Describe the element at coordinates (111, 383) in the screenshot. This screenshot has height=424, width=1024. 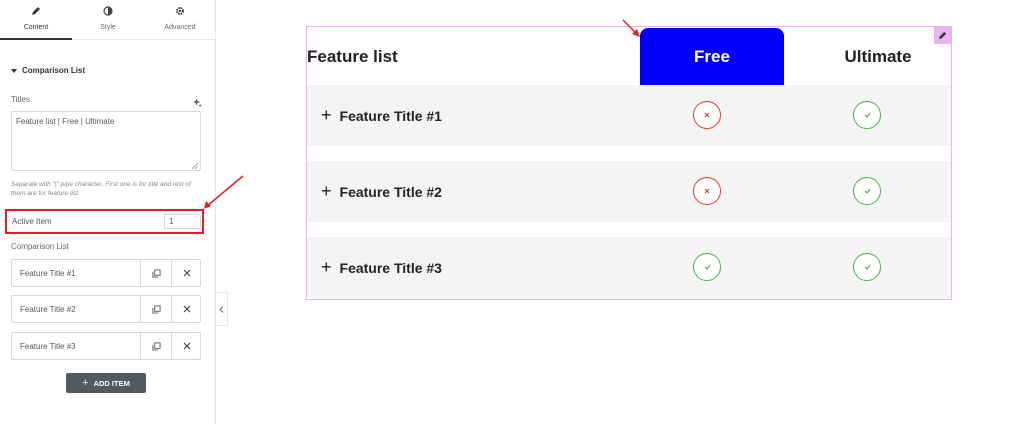
I see `add-item-label: ADD ITEM` at that location.